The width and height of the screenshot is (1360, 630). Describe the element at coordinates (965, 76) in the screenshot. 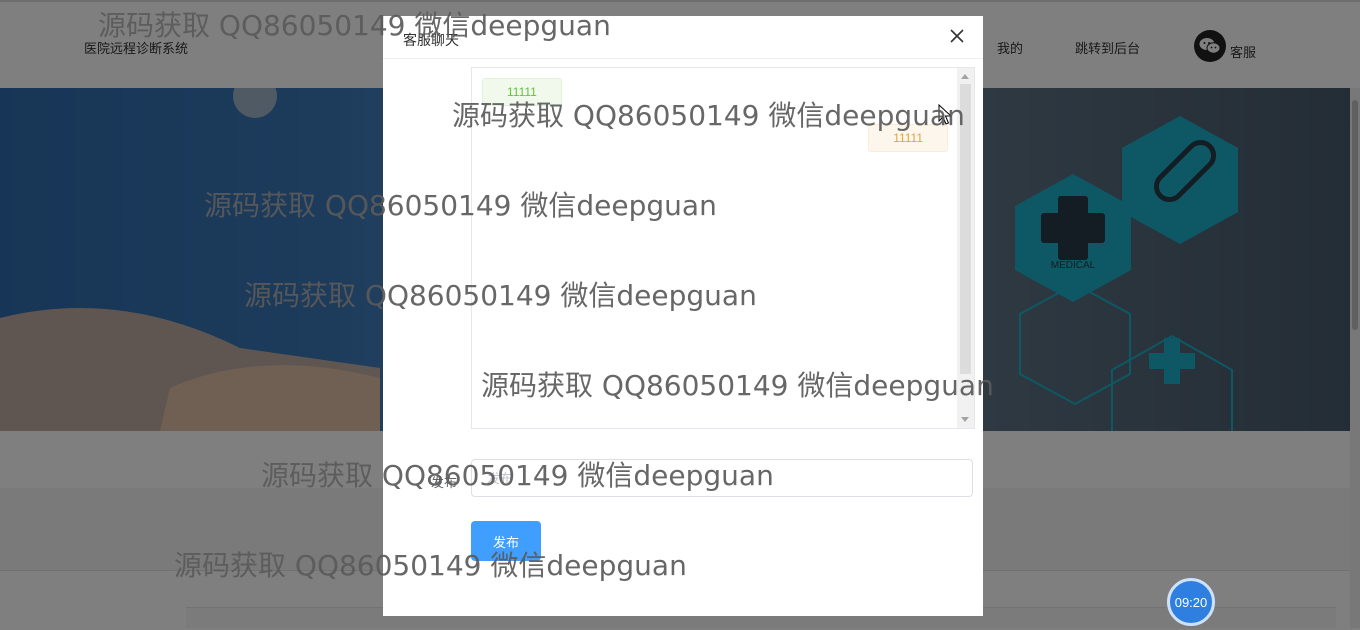

I see `scroll-up-arrow-icon` at that location.